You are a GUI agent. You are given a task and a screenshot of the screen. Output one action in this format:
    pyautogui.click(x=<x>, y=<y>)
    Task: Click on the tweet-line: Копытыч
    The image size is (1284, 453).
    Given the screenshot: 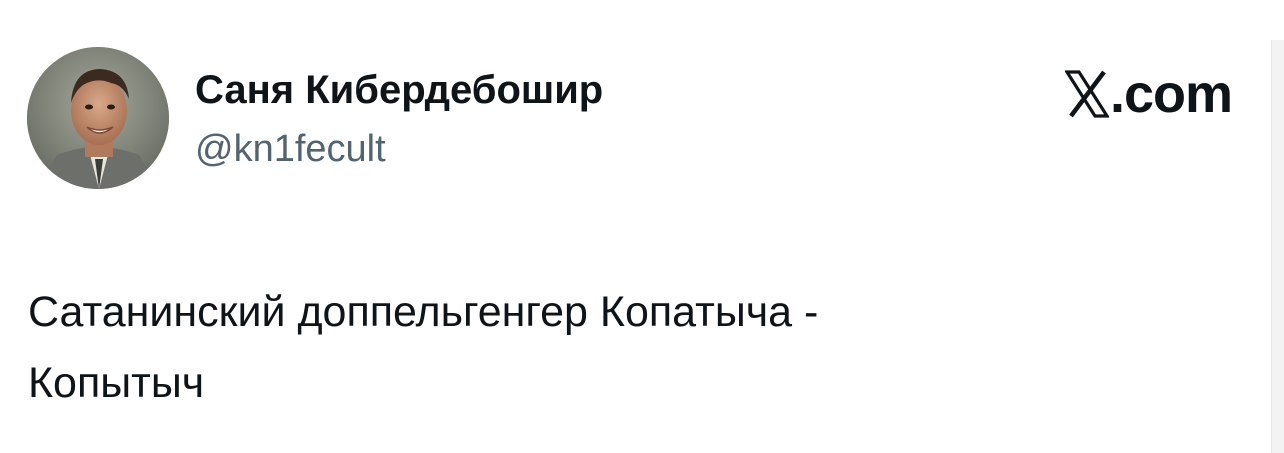 What is the action you would take?
    pyautogui.click(x=116, y=383)
    